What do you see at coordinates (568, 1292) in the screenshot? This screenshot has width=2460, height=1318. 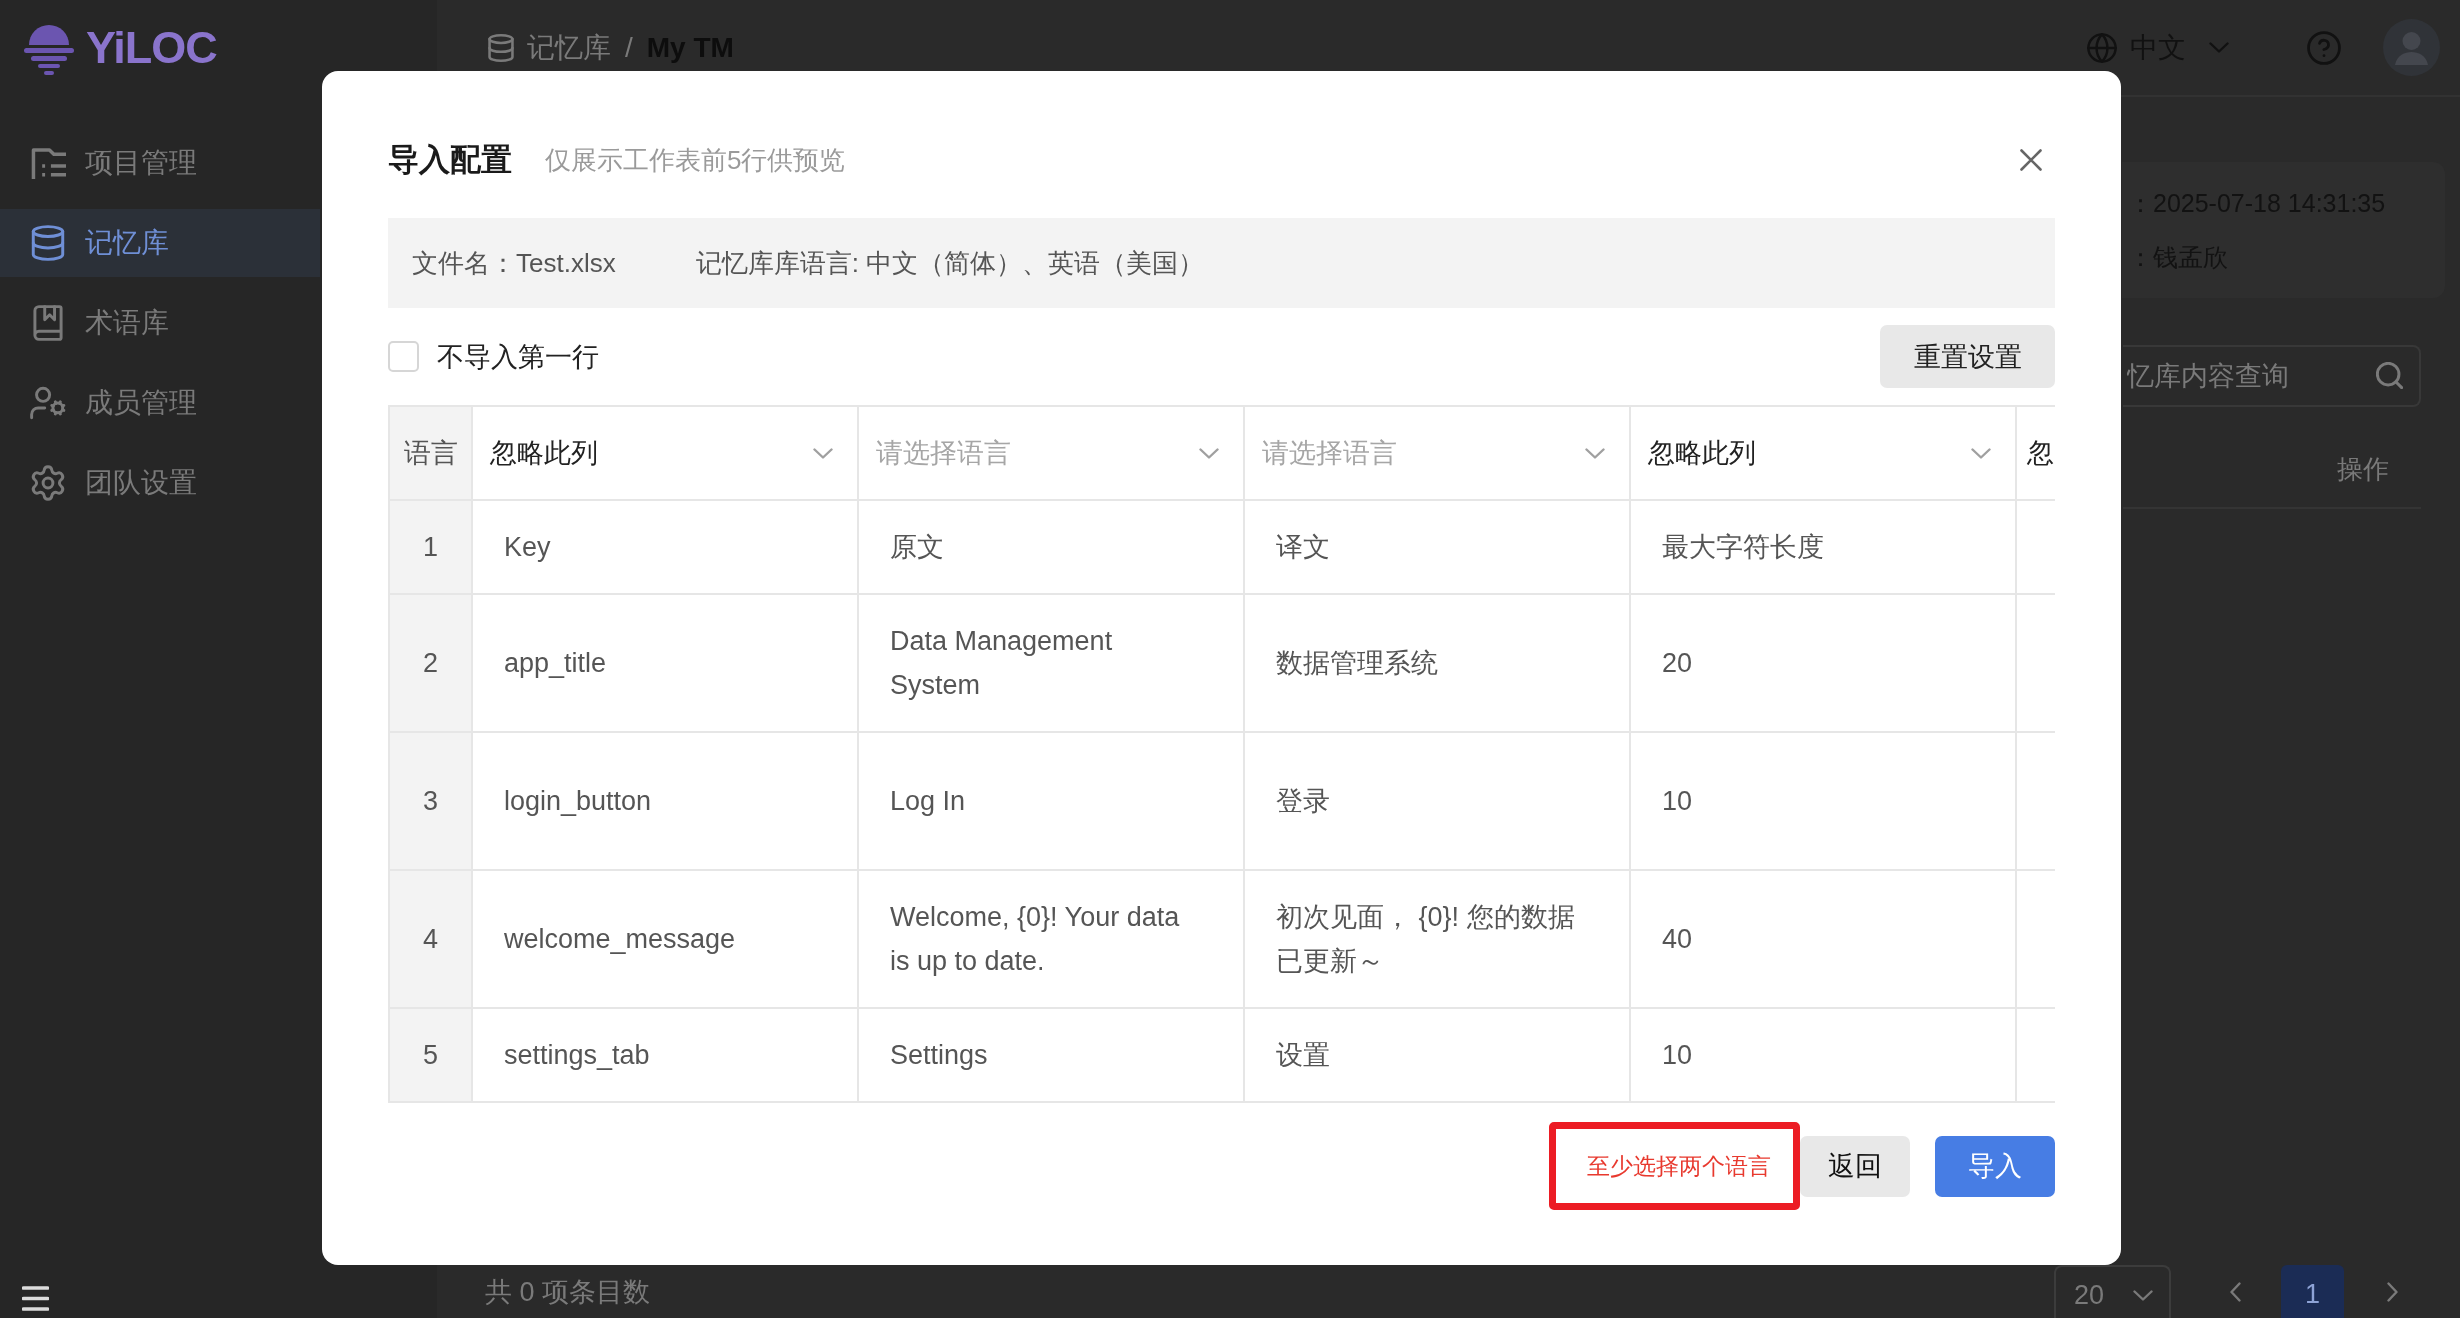 I see `item-count: 共 0 项条目数` at bounding box center [568, 1292].